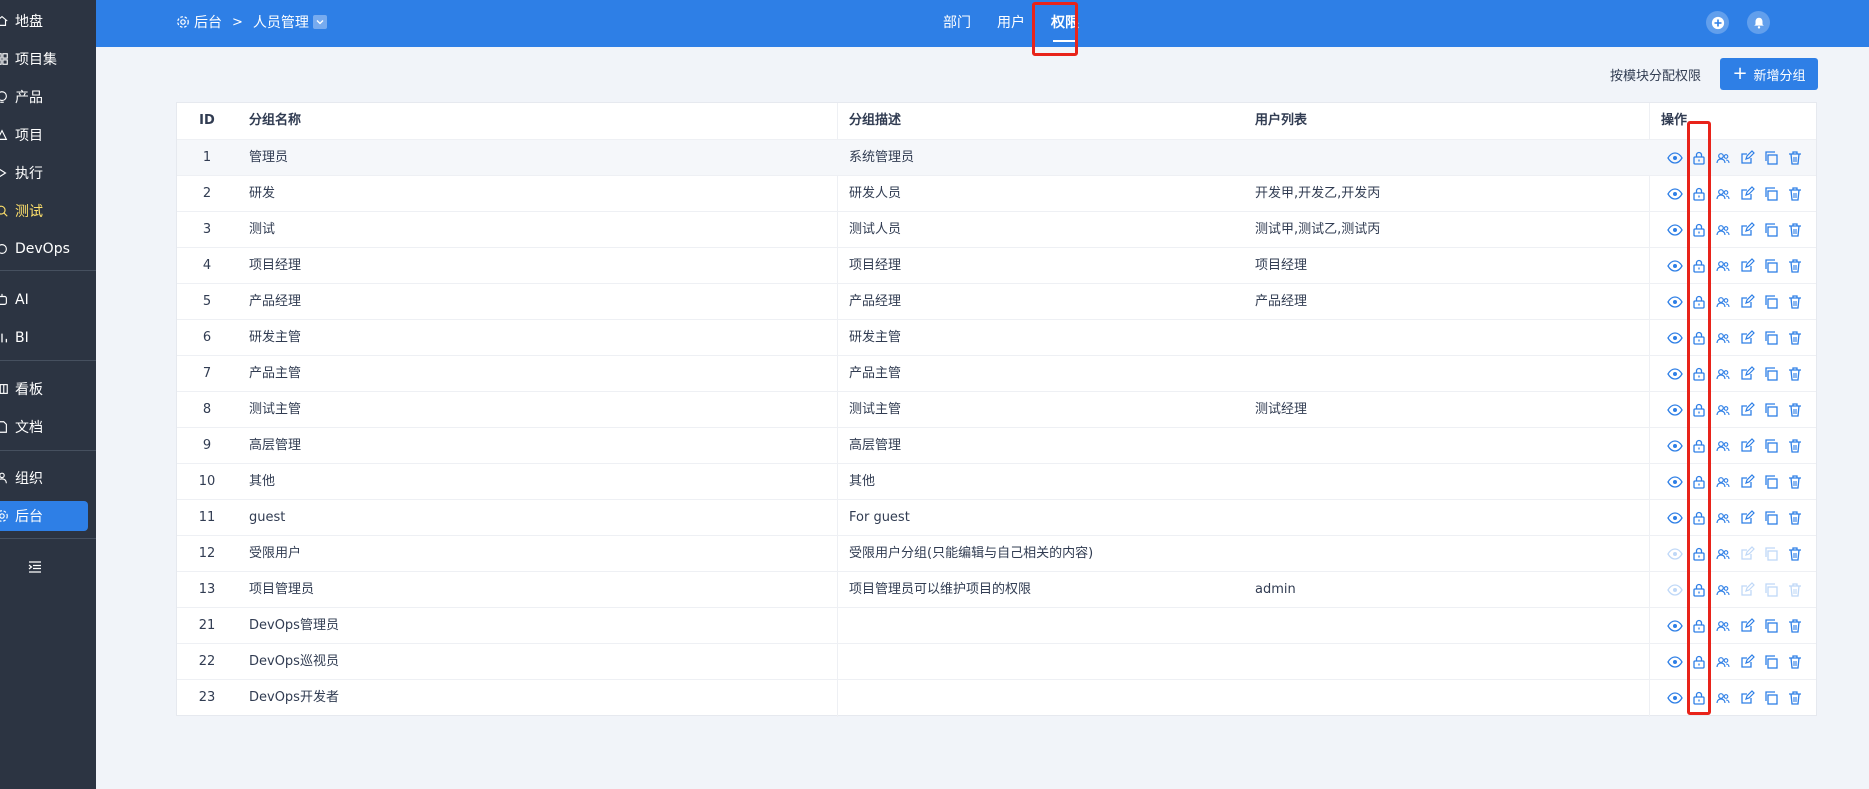 The width and height of the screenshot is (1869, 789). What do you see at coordinates (44, 21) in the screenshot?
I see `sidebar-item-1: 地盘` at bounding box center [44, 21].